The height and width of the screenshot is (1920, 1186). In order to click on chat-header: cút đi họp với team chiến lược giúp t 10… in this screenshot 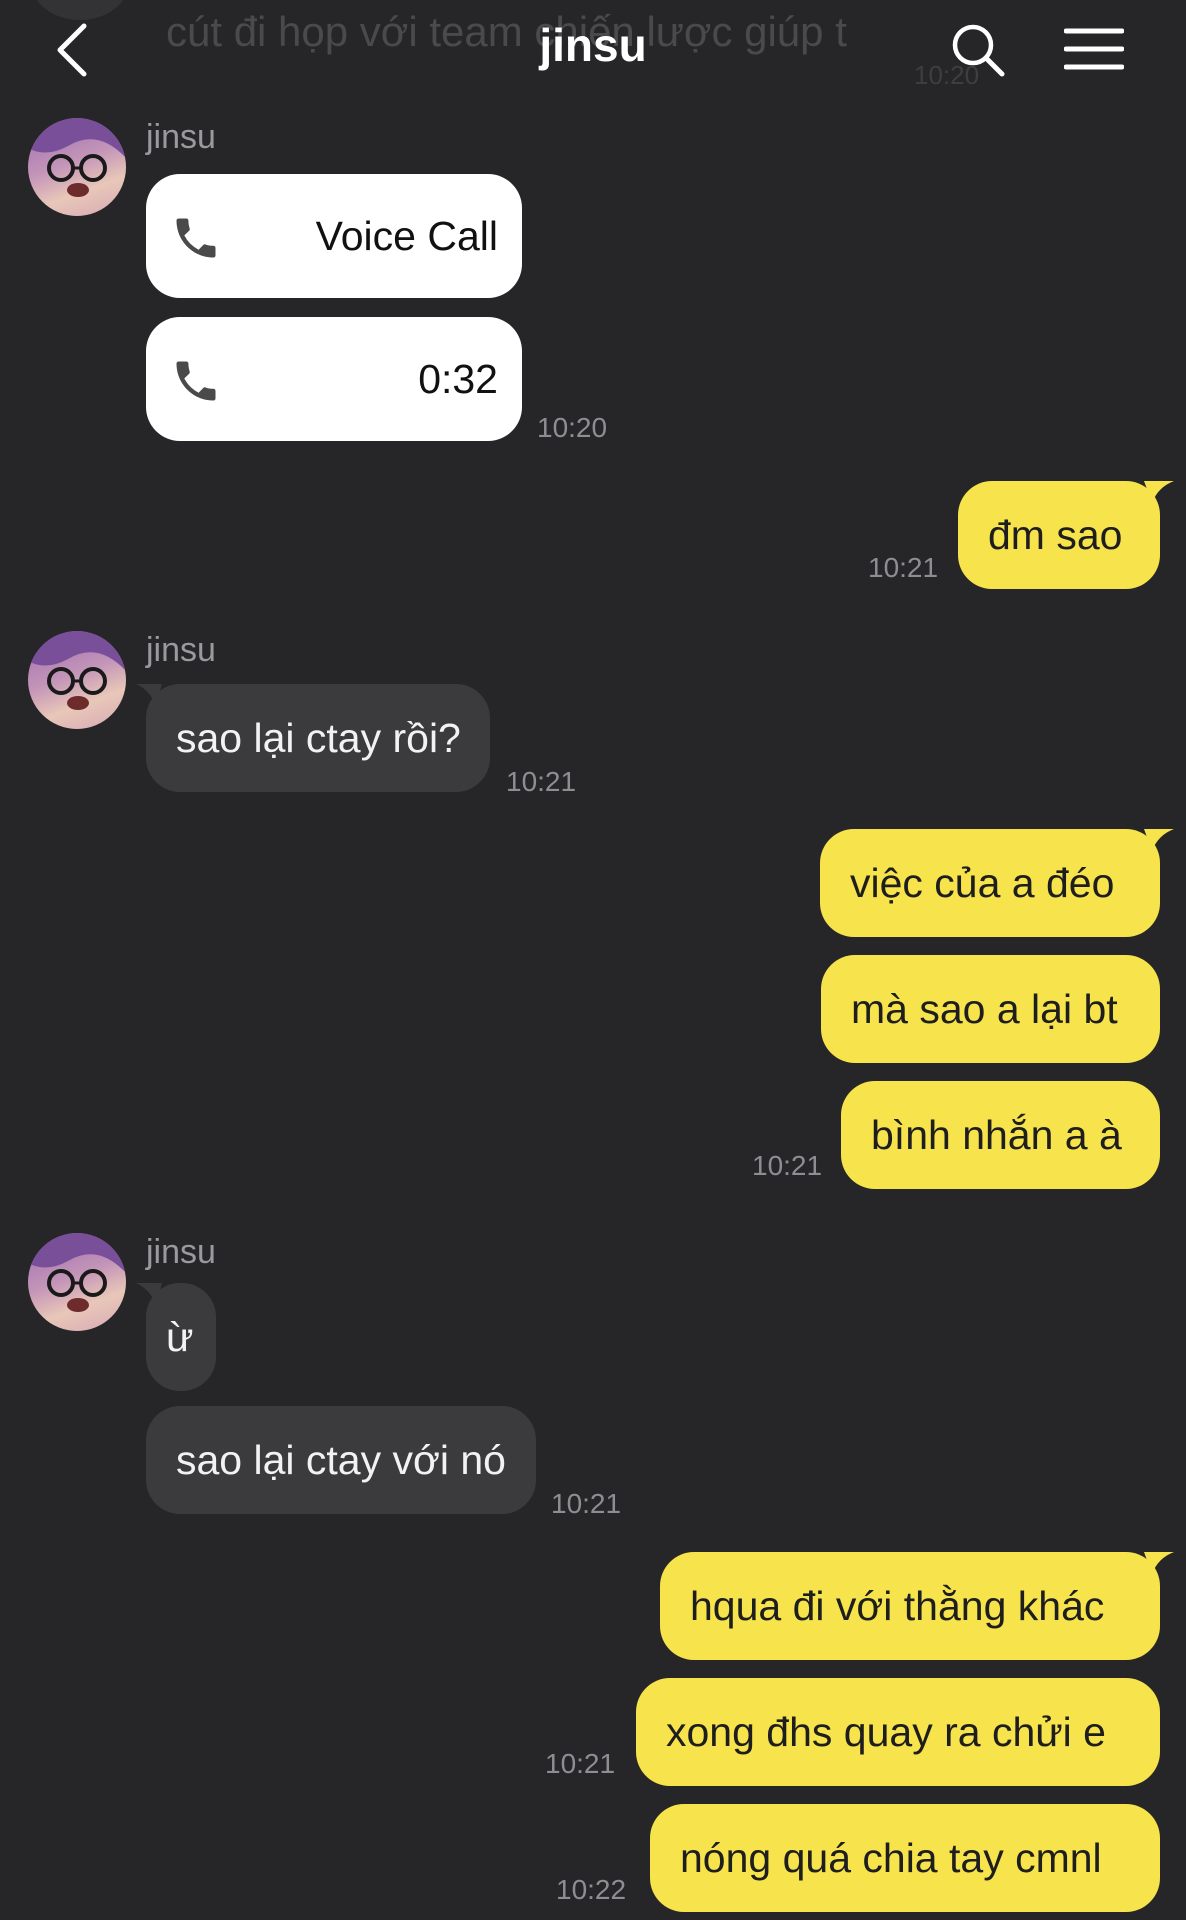, I will do `click(593, 55)`.